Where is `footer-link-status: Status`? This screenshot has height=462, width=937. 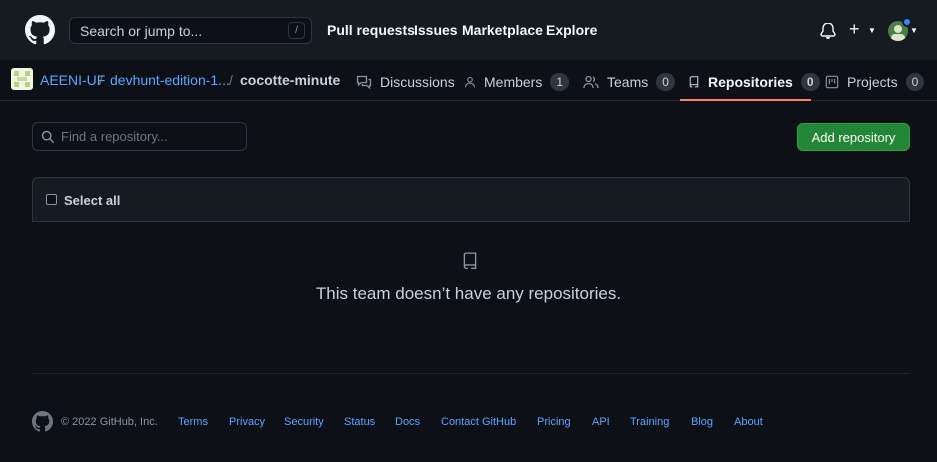 footer-link-status: Status is located at coordinates (359, 422).